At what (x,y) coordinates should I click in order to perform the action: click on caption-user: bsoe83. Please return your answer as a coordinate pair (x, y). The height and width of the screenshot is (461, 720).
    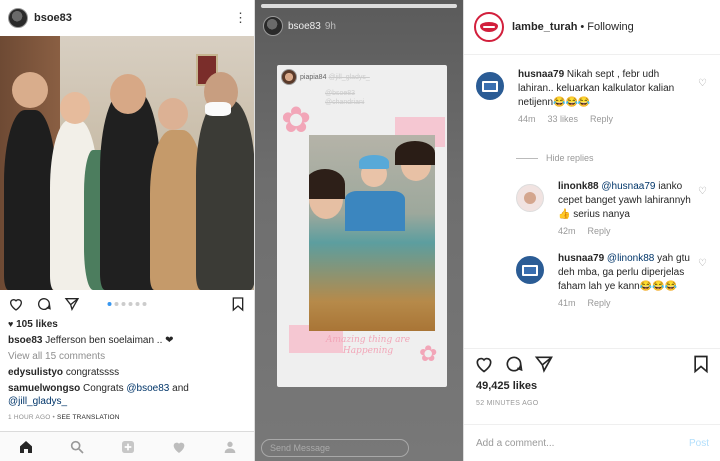
    Looking at the image, I should click on (25, 340).